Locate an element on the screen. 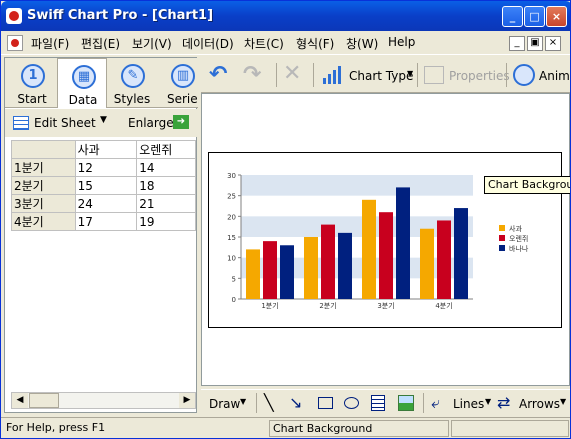  series-chart-icon: ▥ is located at coordinates (183, 76).